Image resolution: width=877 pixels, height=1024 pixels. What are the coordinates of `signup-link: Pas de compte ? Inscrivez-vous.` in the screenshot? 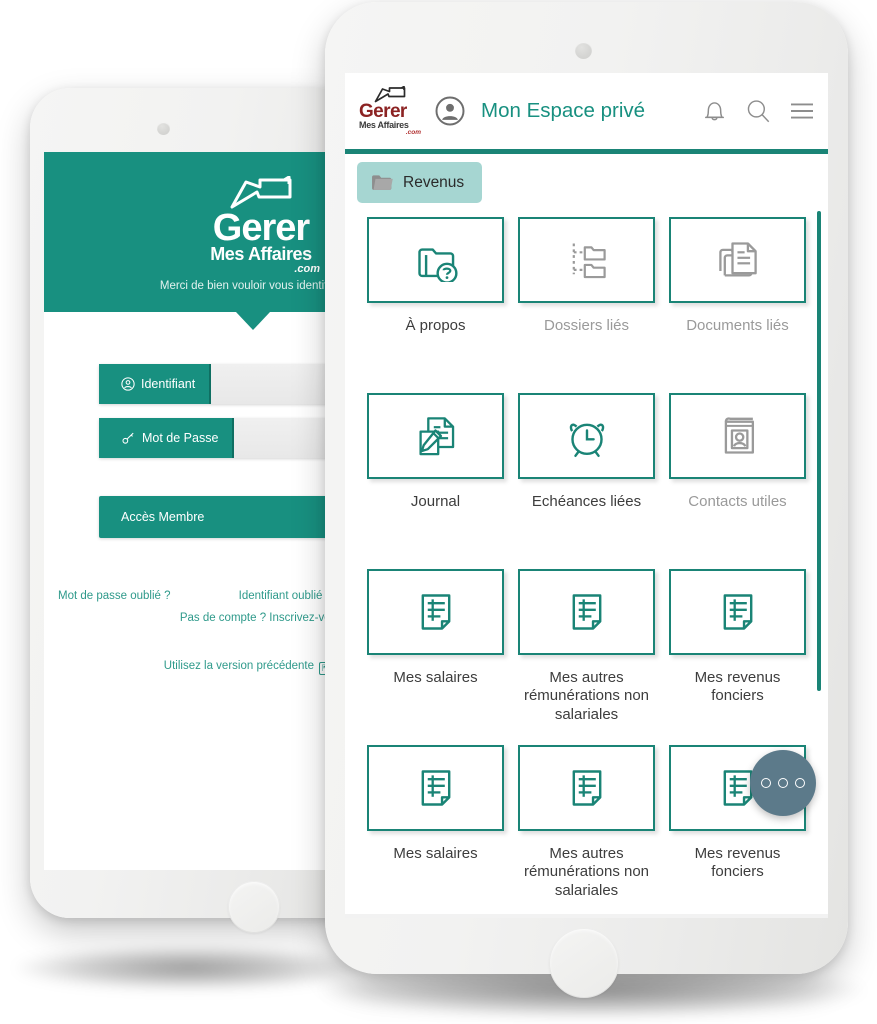 It's located at (263, 618).